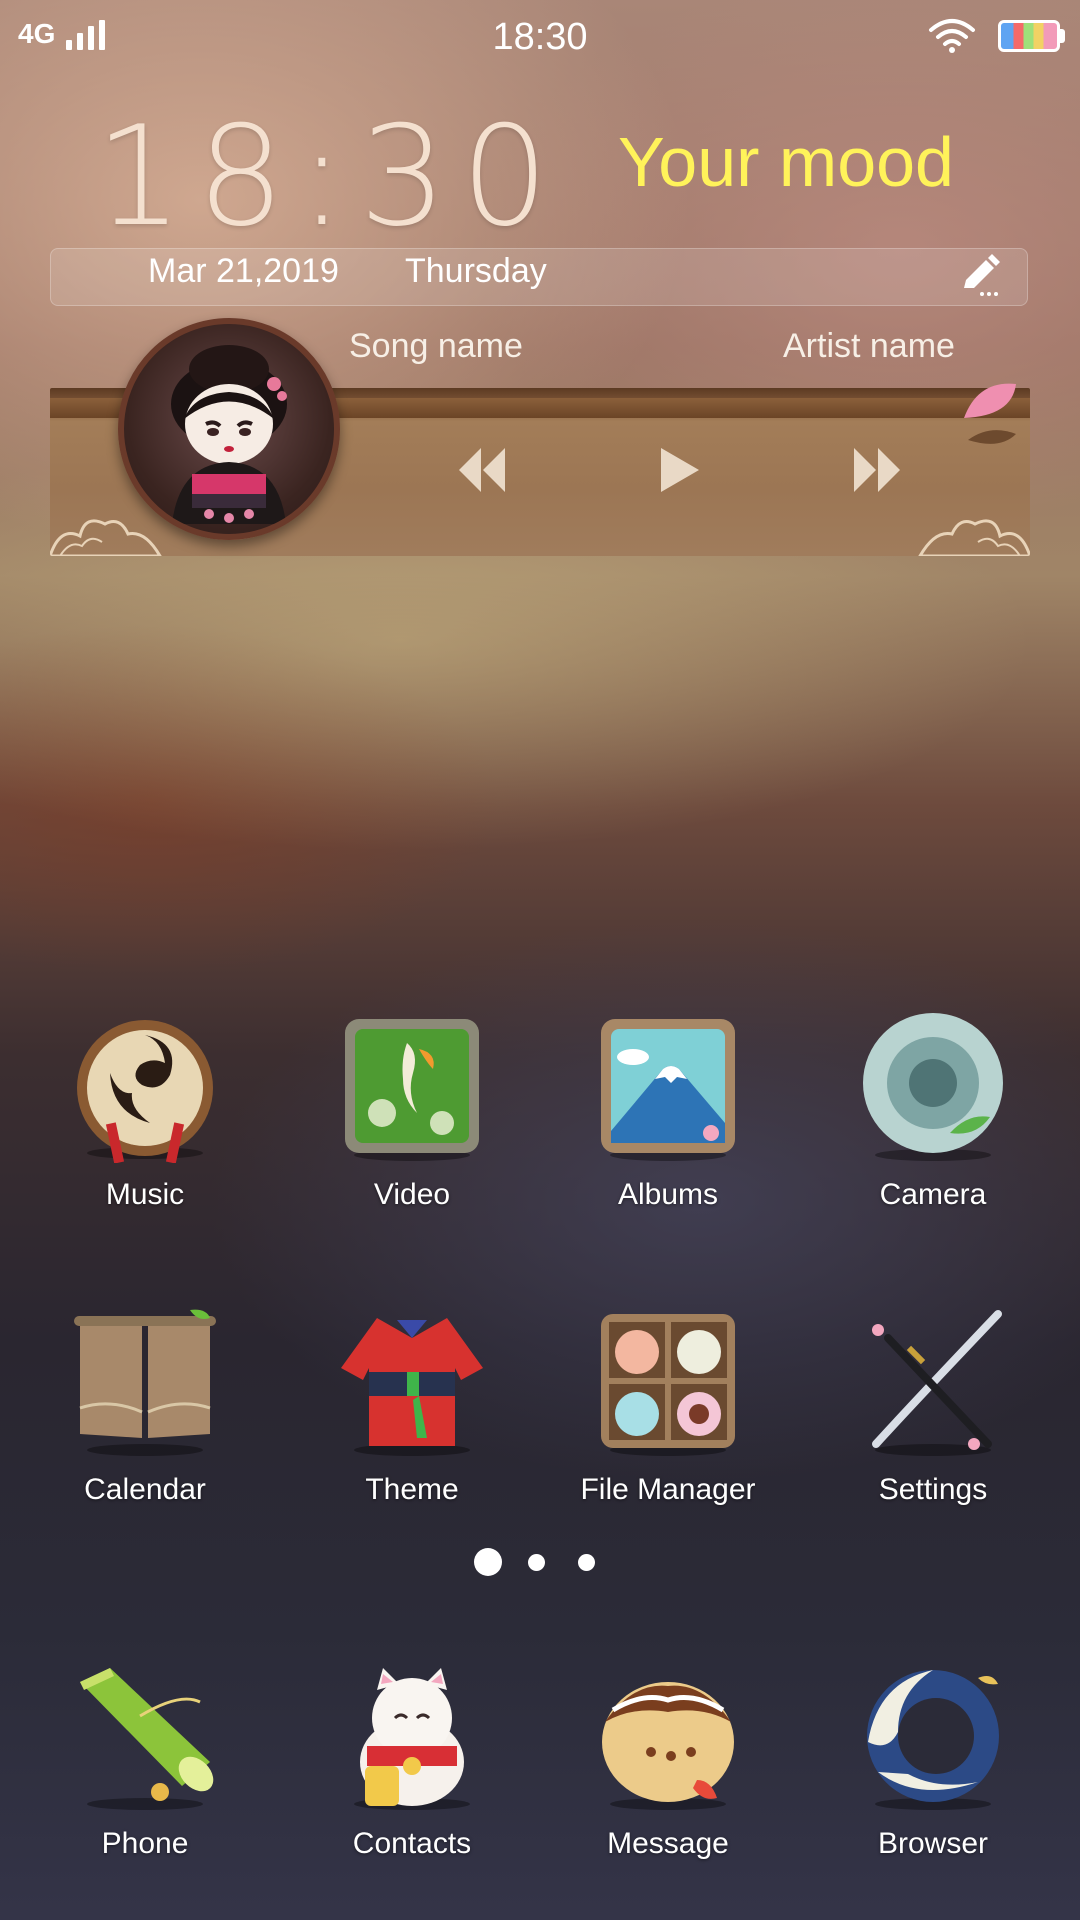 The image size is (1080, 1920). What do you see at coordinates (668, 1843) in the screenshot?
I see `app-label: Message` at bounding box center [668, 1843].